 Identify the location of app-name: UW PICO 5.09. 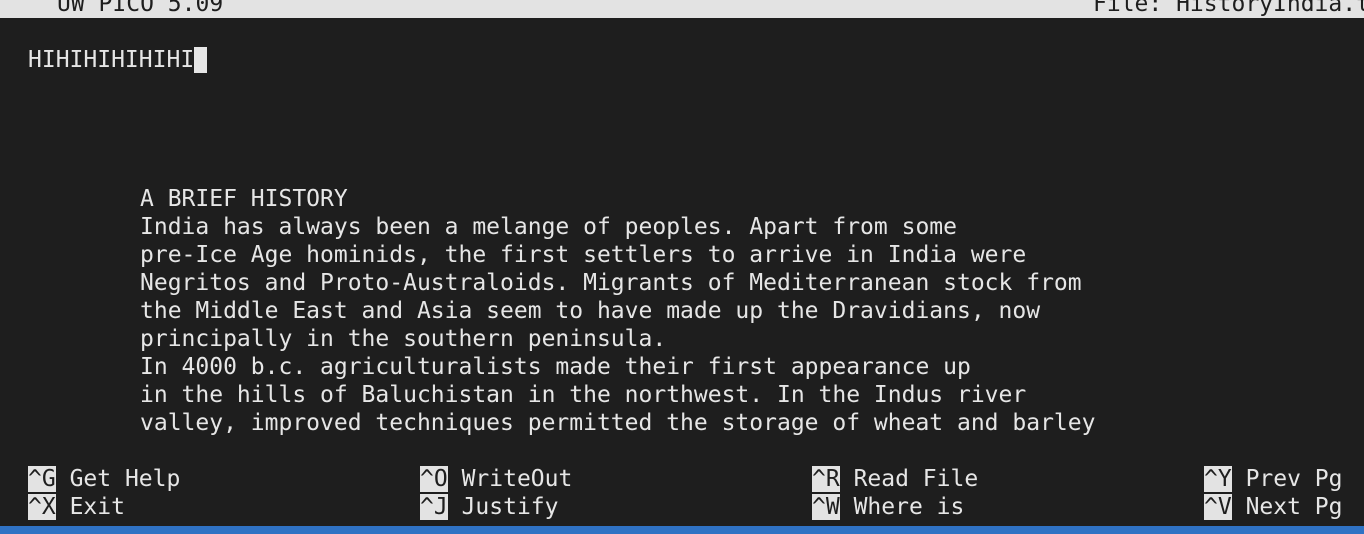
(140, 8).